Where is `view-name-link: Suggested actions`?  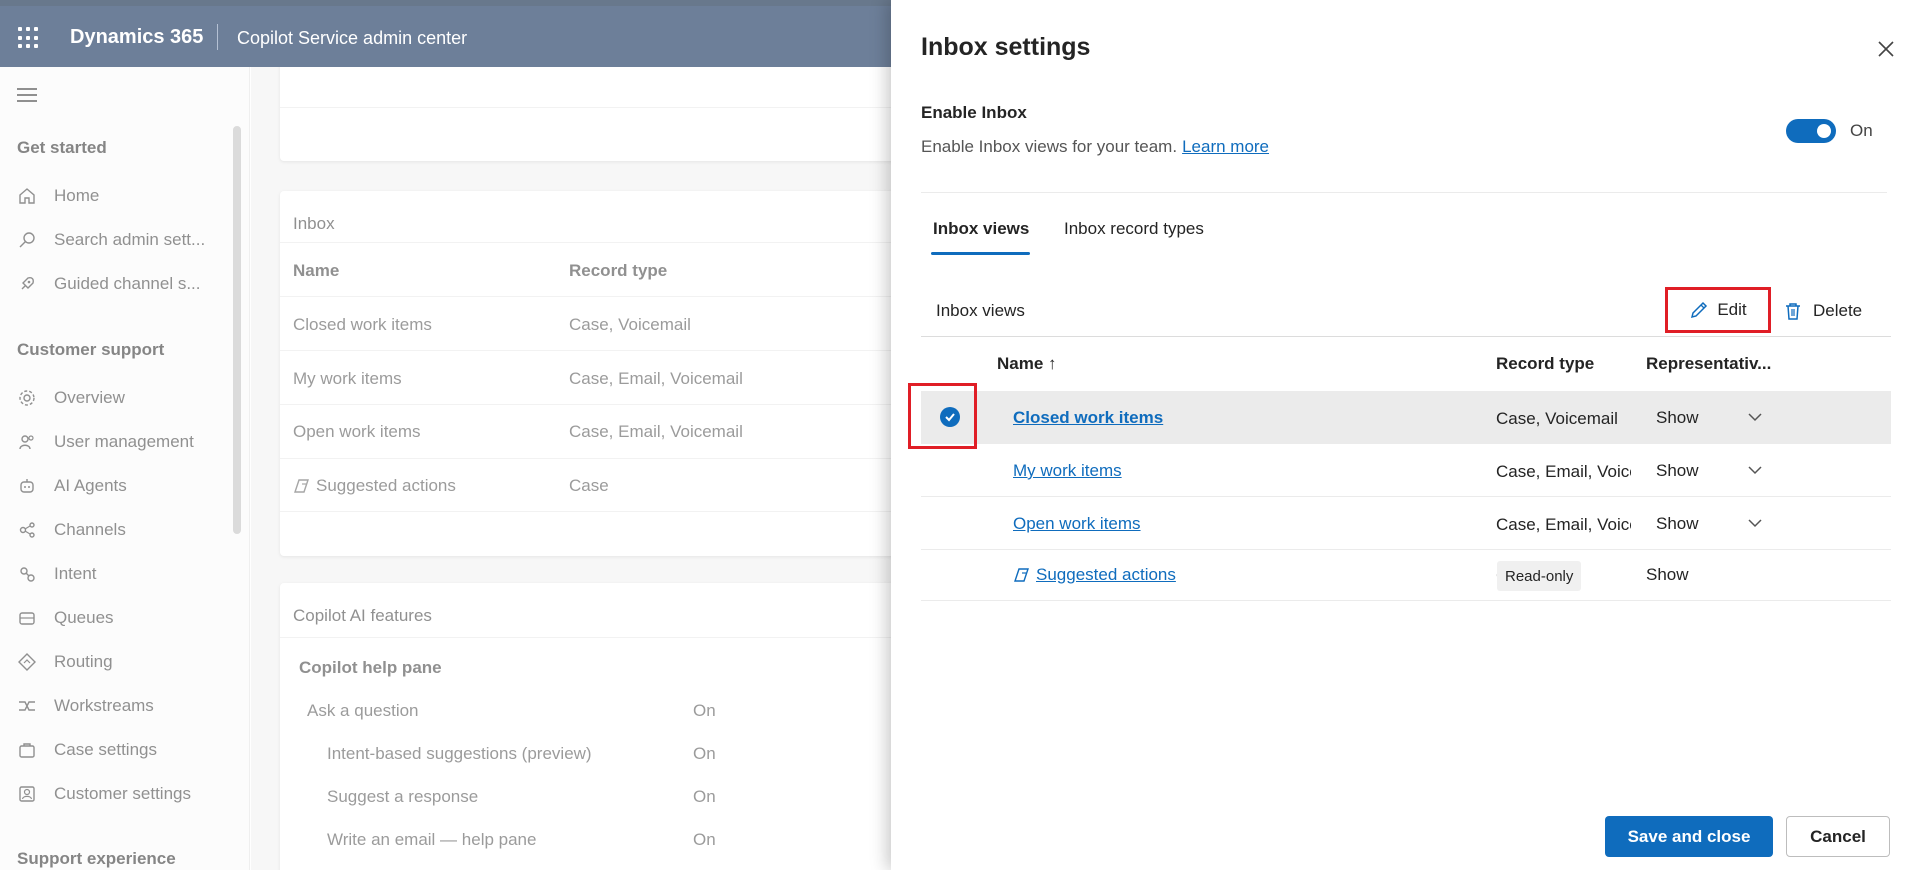 view-name-link: Suggested actions is located at coordinates (1106, 575).